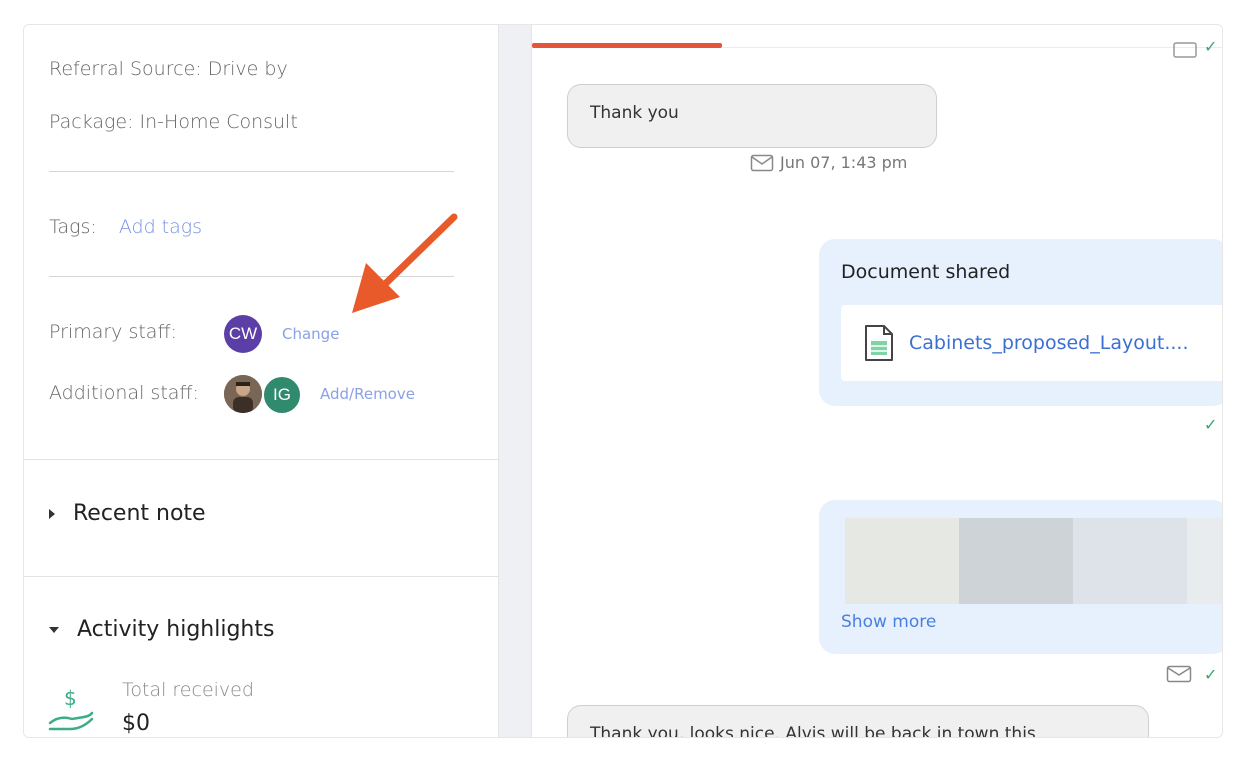 This screenshot has width=1242, height=758. I want to click on tags-row: Tags: Add tags, so click(125, 227).